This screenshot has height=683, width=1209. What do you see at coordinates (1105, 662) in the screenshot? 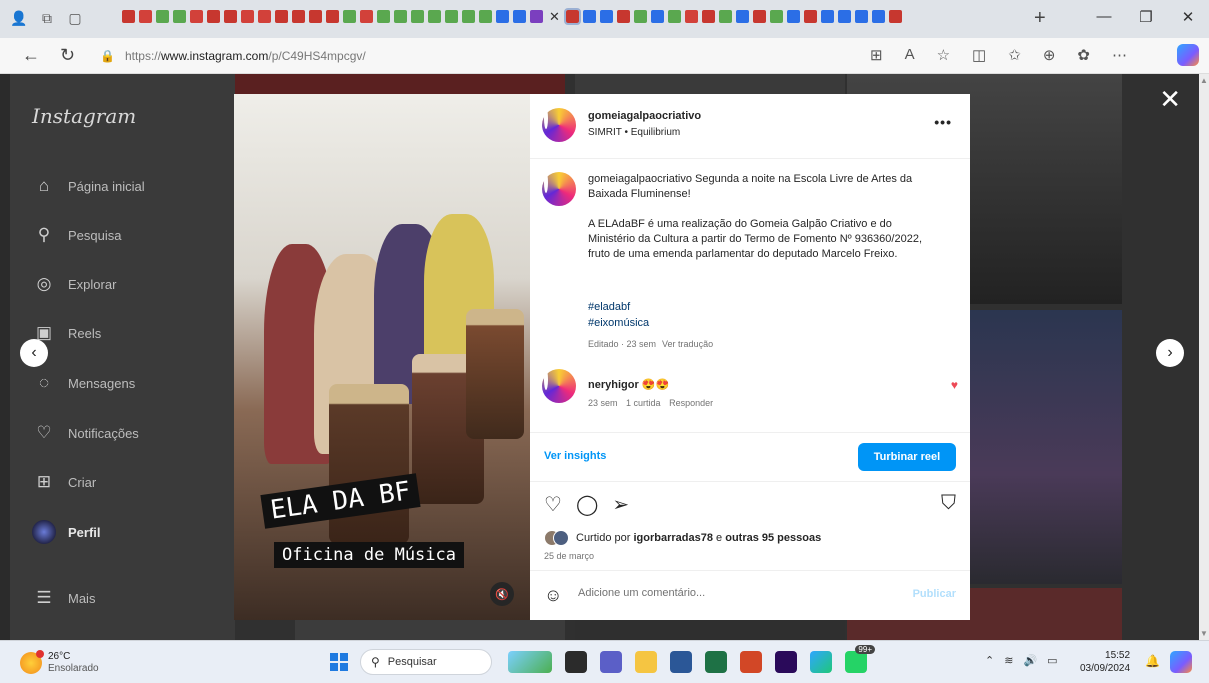
I see `taskbar-clock: 15:52 03/09/2024` at bounding box center [1105, 662].